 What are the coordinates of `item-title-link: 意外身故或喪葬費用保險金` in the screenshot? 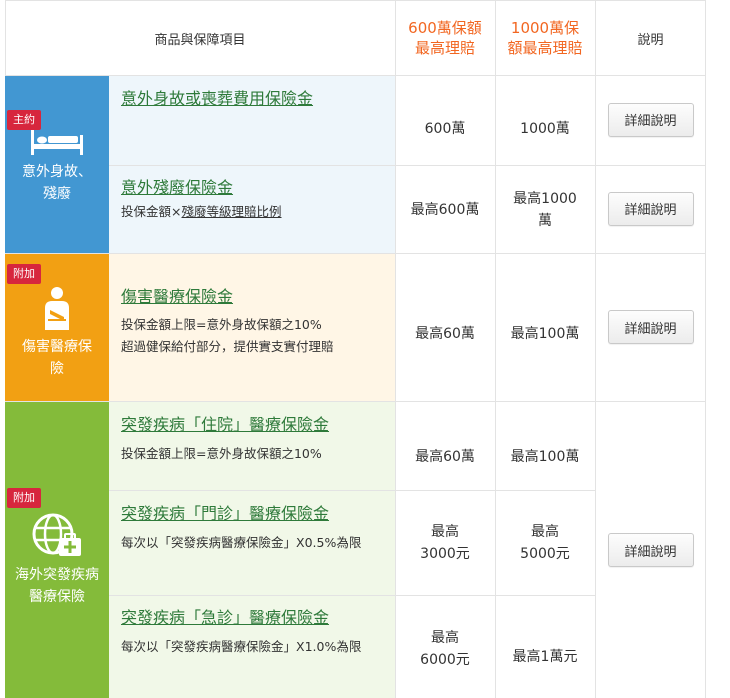 It's located at (252, 99).